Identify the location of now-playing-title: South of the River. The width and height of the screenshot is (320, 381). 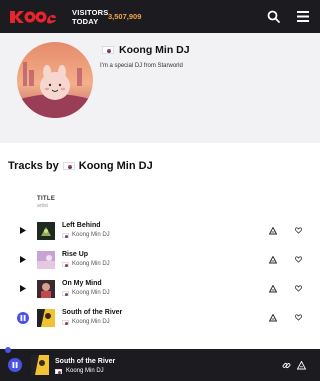
(85, 361).